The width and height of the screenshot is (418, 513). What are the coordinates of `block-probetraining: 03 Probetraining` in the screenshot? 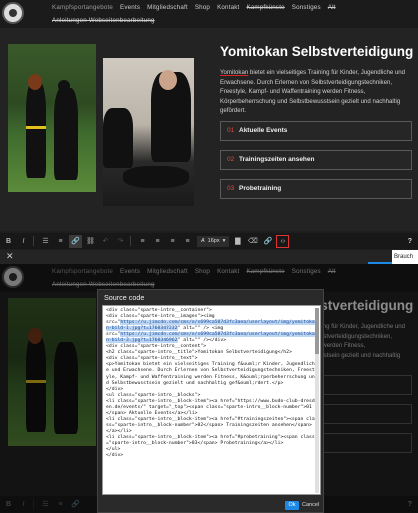 It's located at (316, 189).